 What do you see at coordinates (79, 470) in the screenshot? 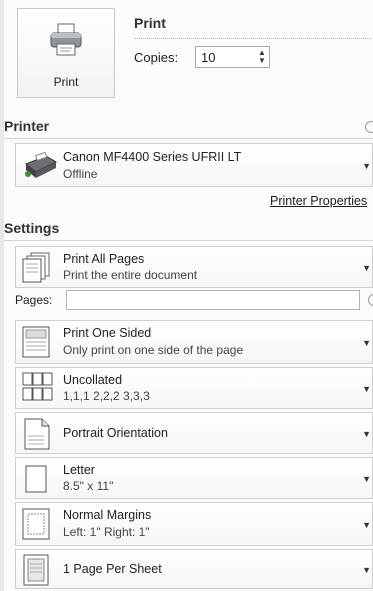
I see `setting-title: Letter` at bounding box center [79, 470].